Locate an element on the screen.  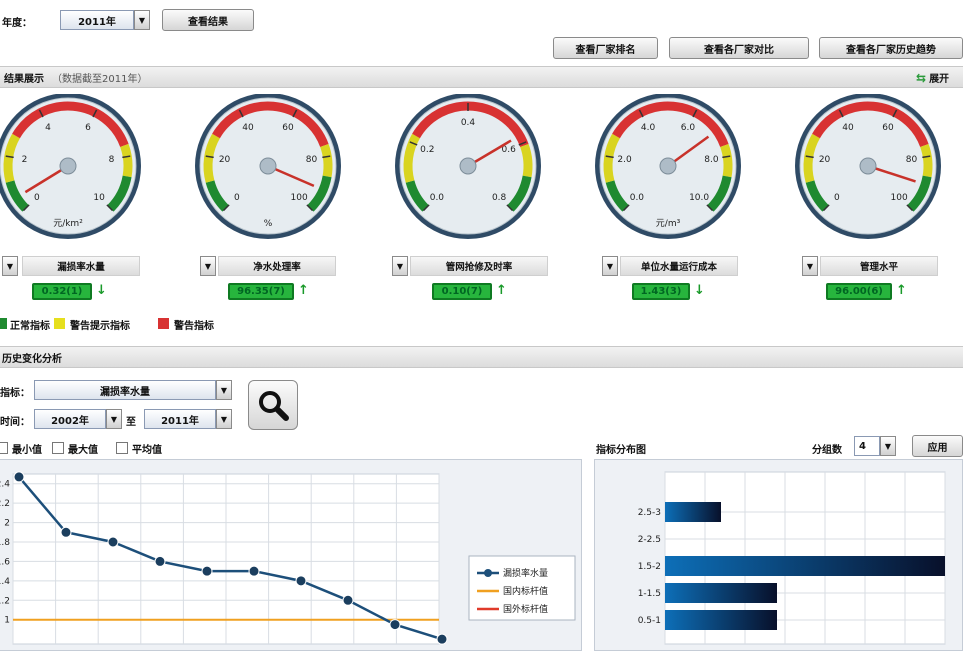
results-title: 结果展示 is located at coordinates (24, 79).